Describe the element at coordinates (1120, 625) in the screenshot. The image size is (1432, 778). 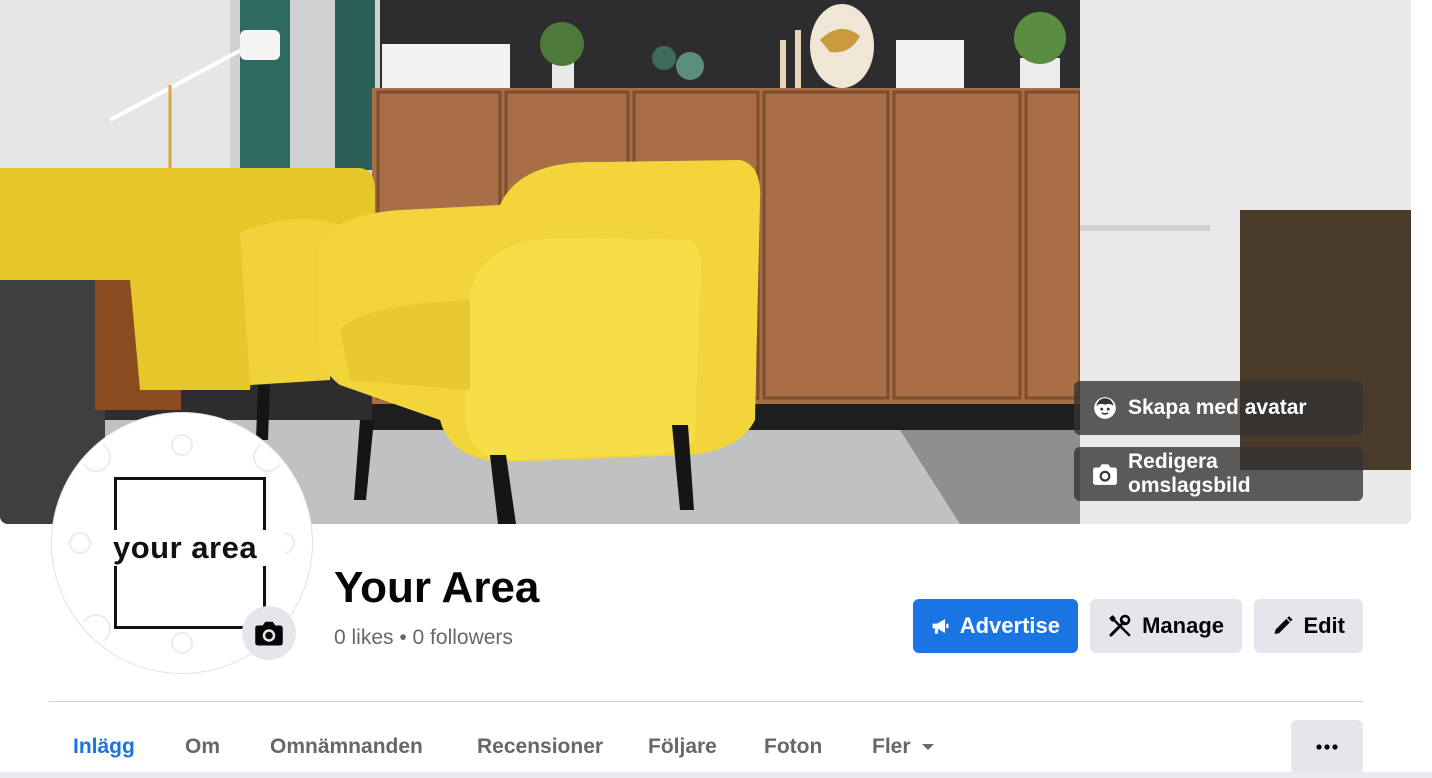
I see `tools-icon` at that location.